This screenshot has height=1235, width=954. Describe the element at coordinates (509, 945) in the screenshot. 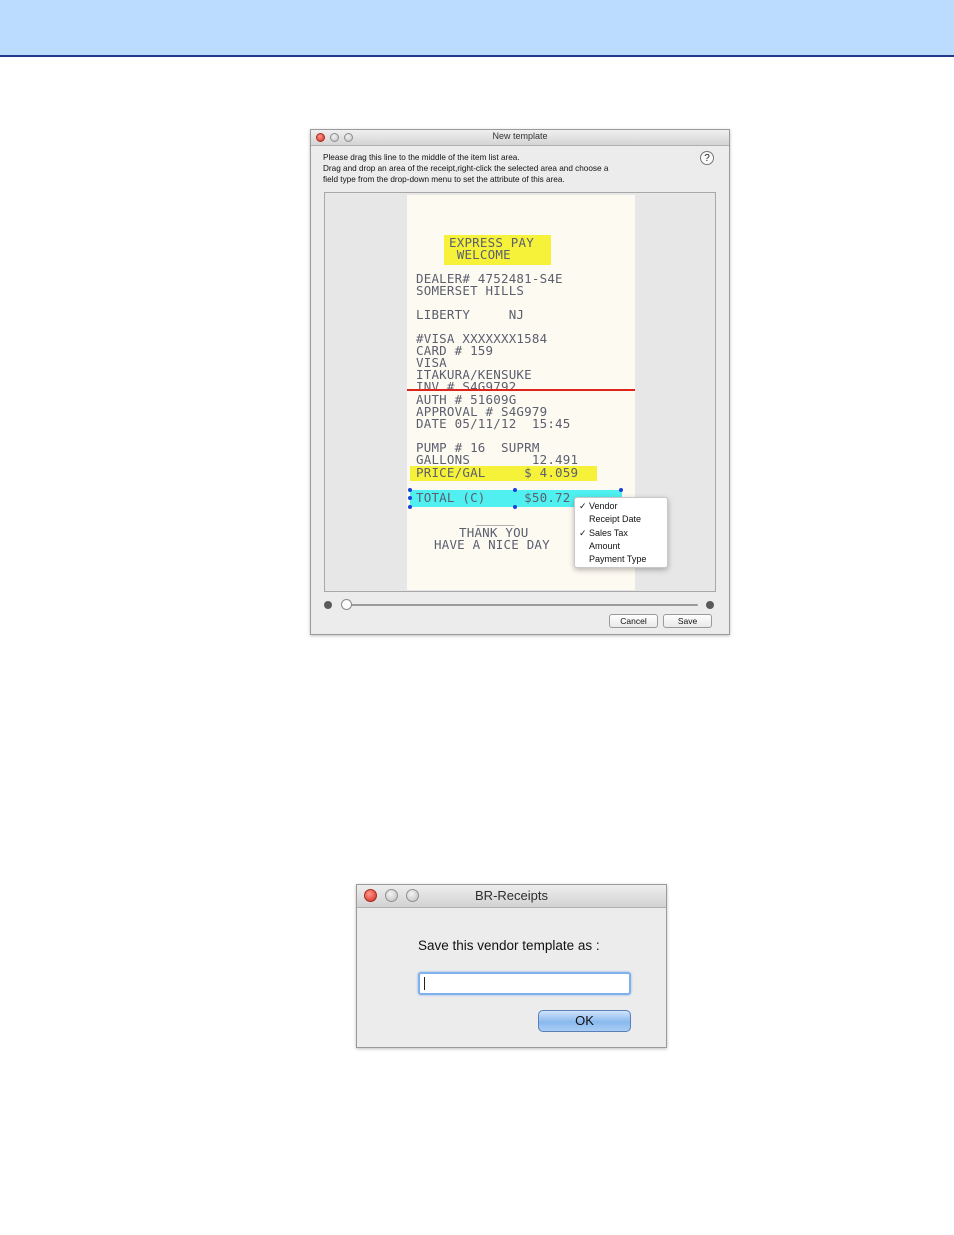

I see `save-prompt-label: Save this vendor template as :` at that location.